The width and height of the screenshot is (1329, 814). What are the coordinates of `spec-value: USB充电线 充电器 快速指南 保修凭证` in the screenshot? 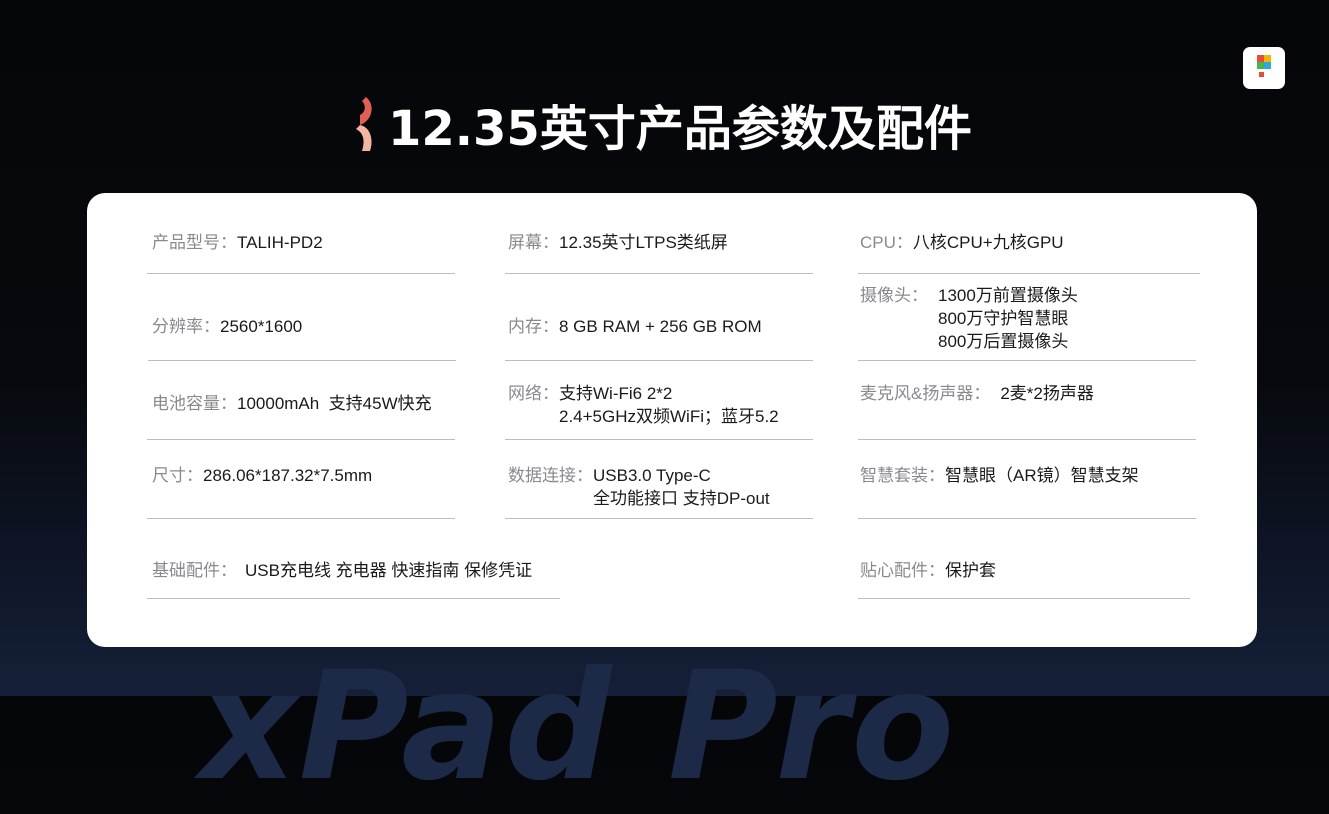 It's located at (389, 570).